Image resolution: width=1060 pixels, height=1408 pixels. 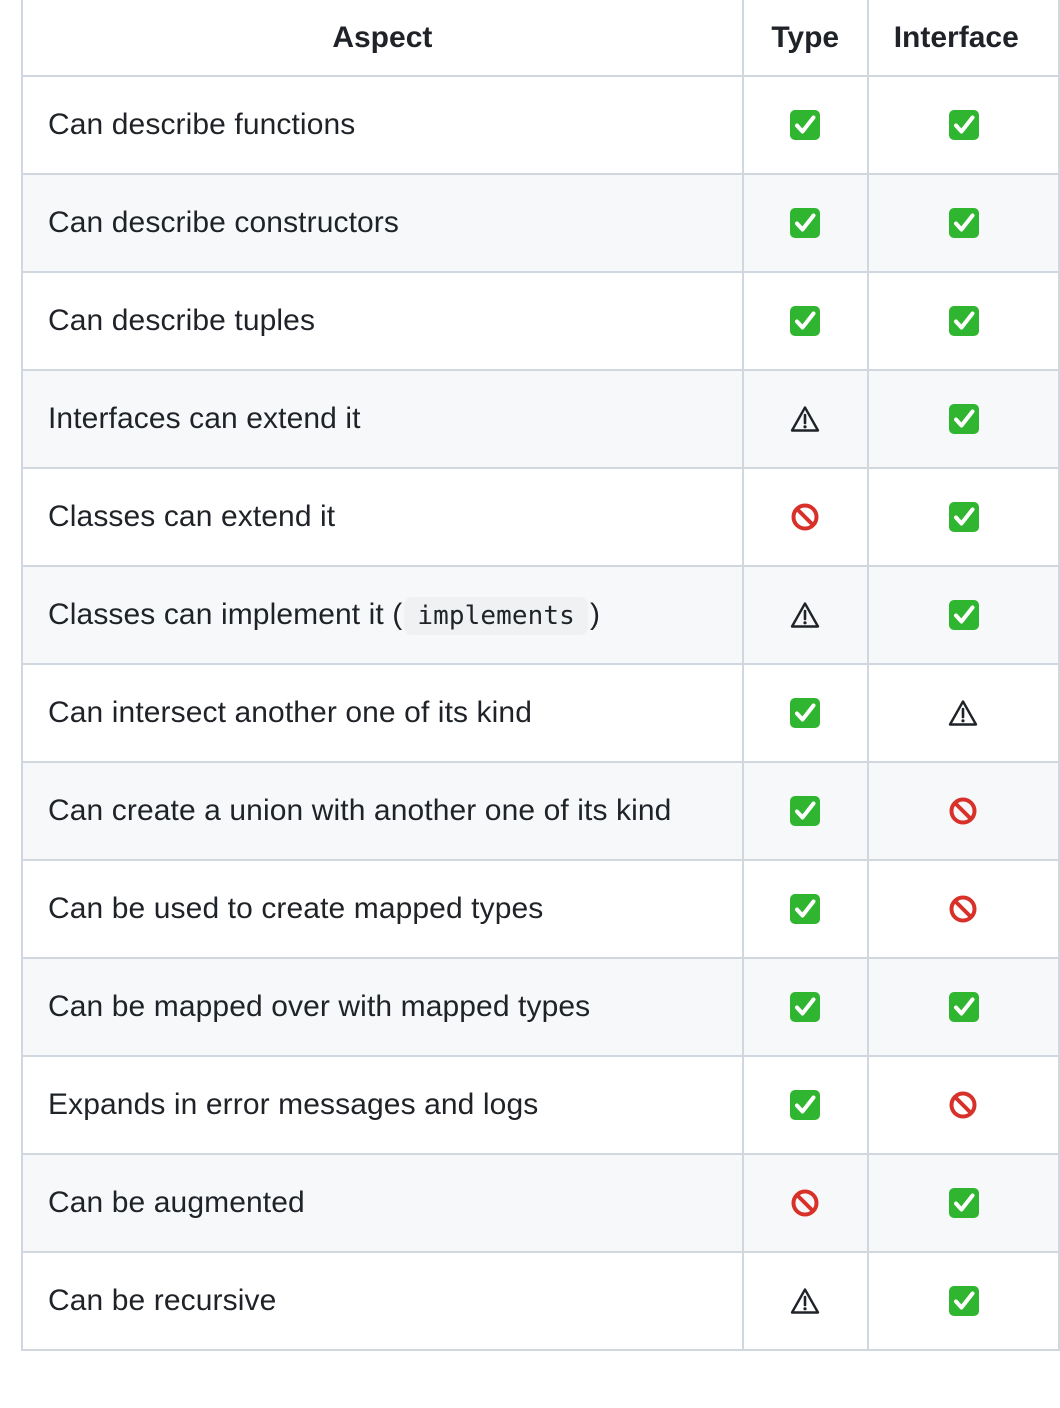 I want to click on table-row: Interfaces can extend it, so click(x=540, y=419).